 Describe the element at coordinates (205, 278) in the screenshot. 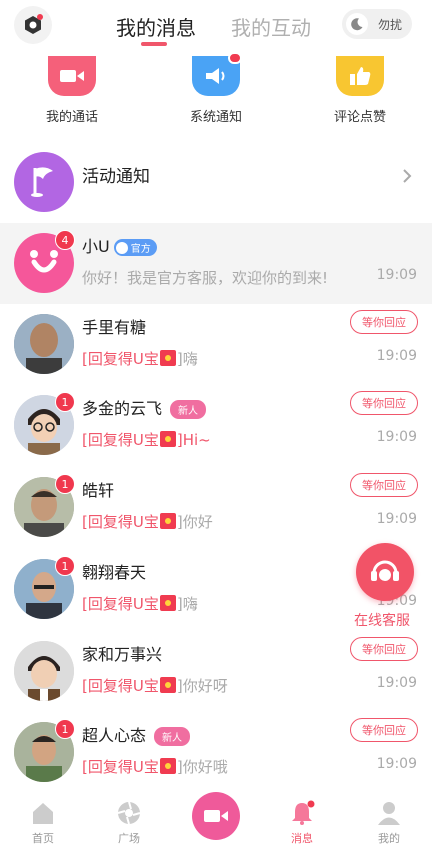

I see `message-preview: 你好！我是官方客服，欢迎你的到来!` at that location.